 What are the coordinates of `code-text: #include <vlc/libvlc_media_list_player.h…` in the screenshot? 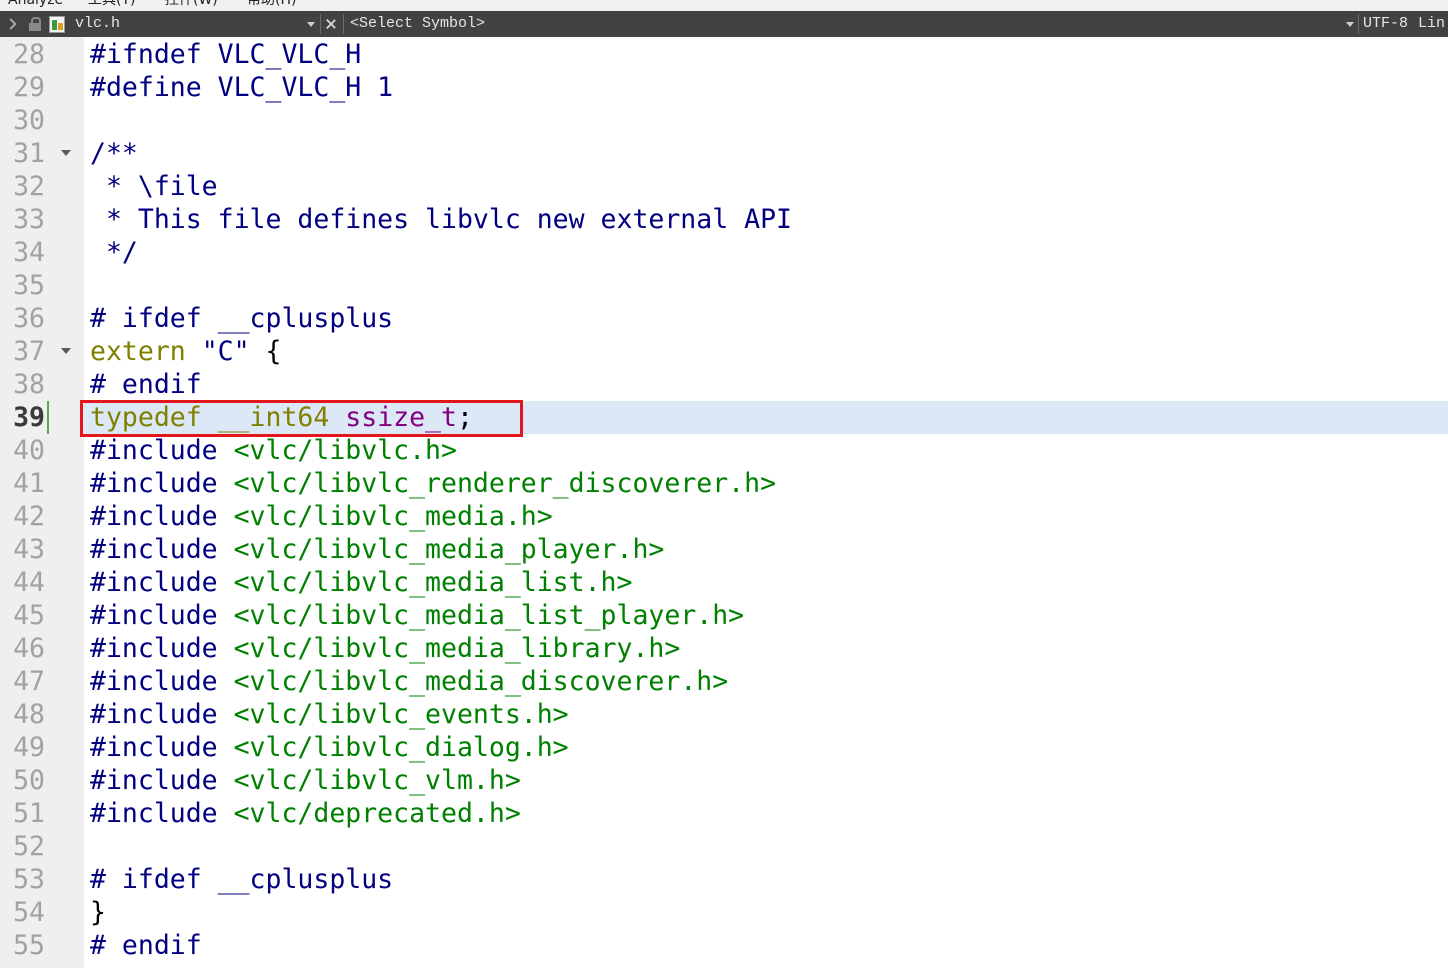 It's located at (766, 615).